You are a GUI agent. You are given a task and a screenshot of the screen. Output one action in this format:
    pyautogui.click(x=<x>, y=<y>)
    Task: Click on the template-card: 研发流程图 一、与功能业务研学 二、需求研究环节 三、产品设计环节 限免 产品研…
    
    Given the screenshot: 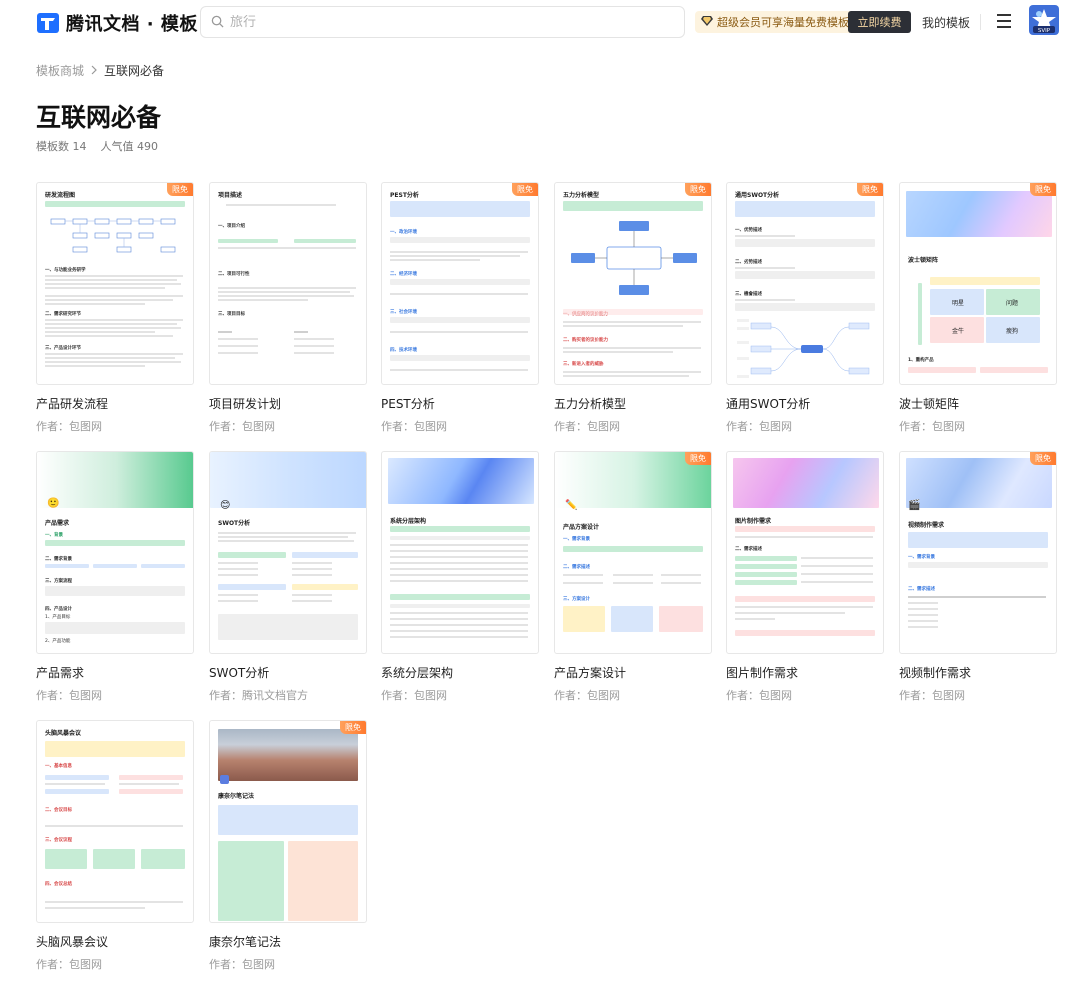 What is the action you would take?
    pyautogui.click(x=115, y=308)
    